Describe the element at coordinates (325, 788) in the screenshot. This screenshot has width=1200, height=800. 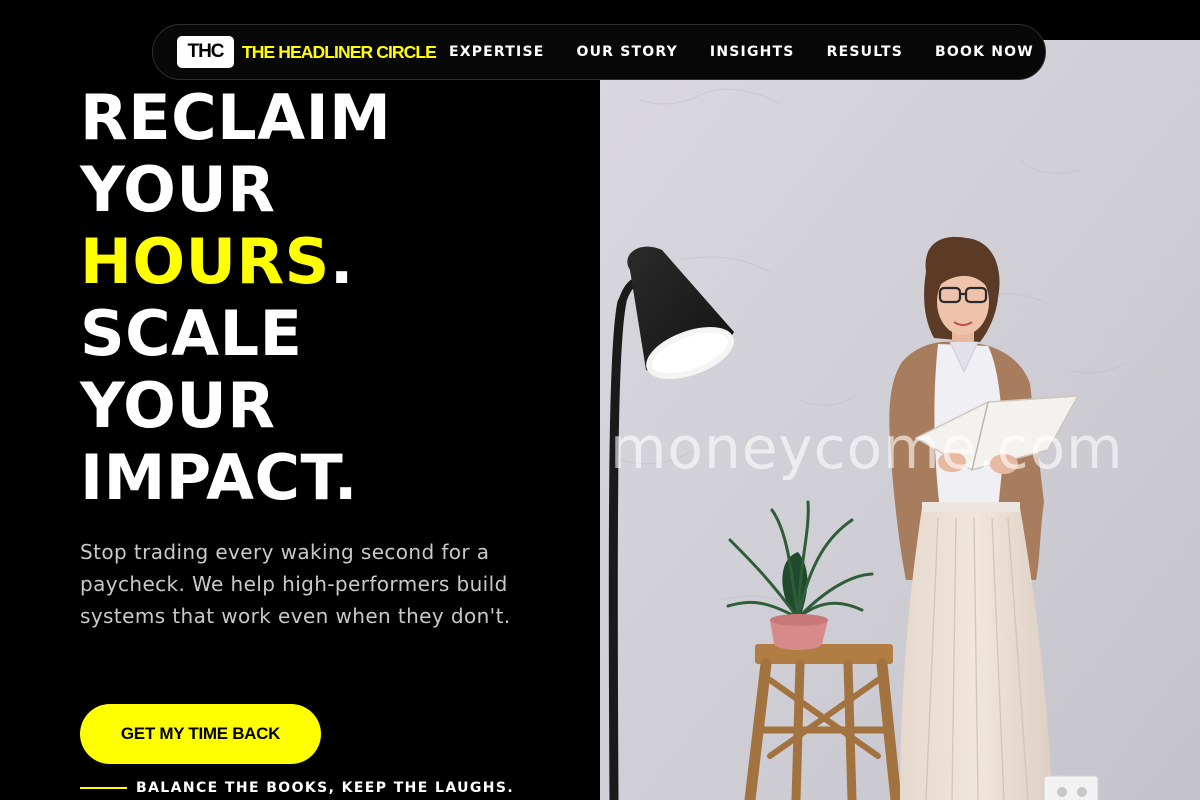
I see `tagline-text: BALANCE THE BOOKS, KEEP THE LAUGHS.` at that location.